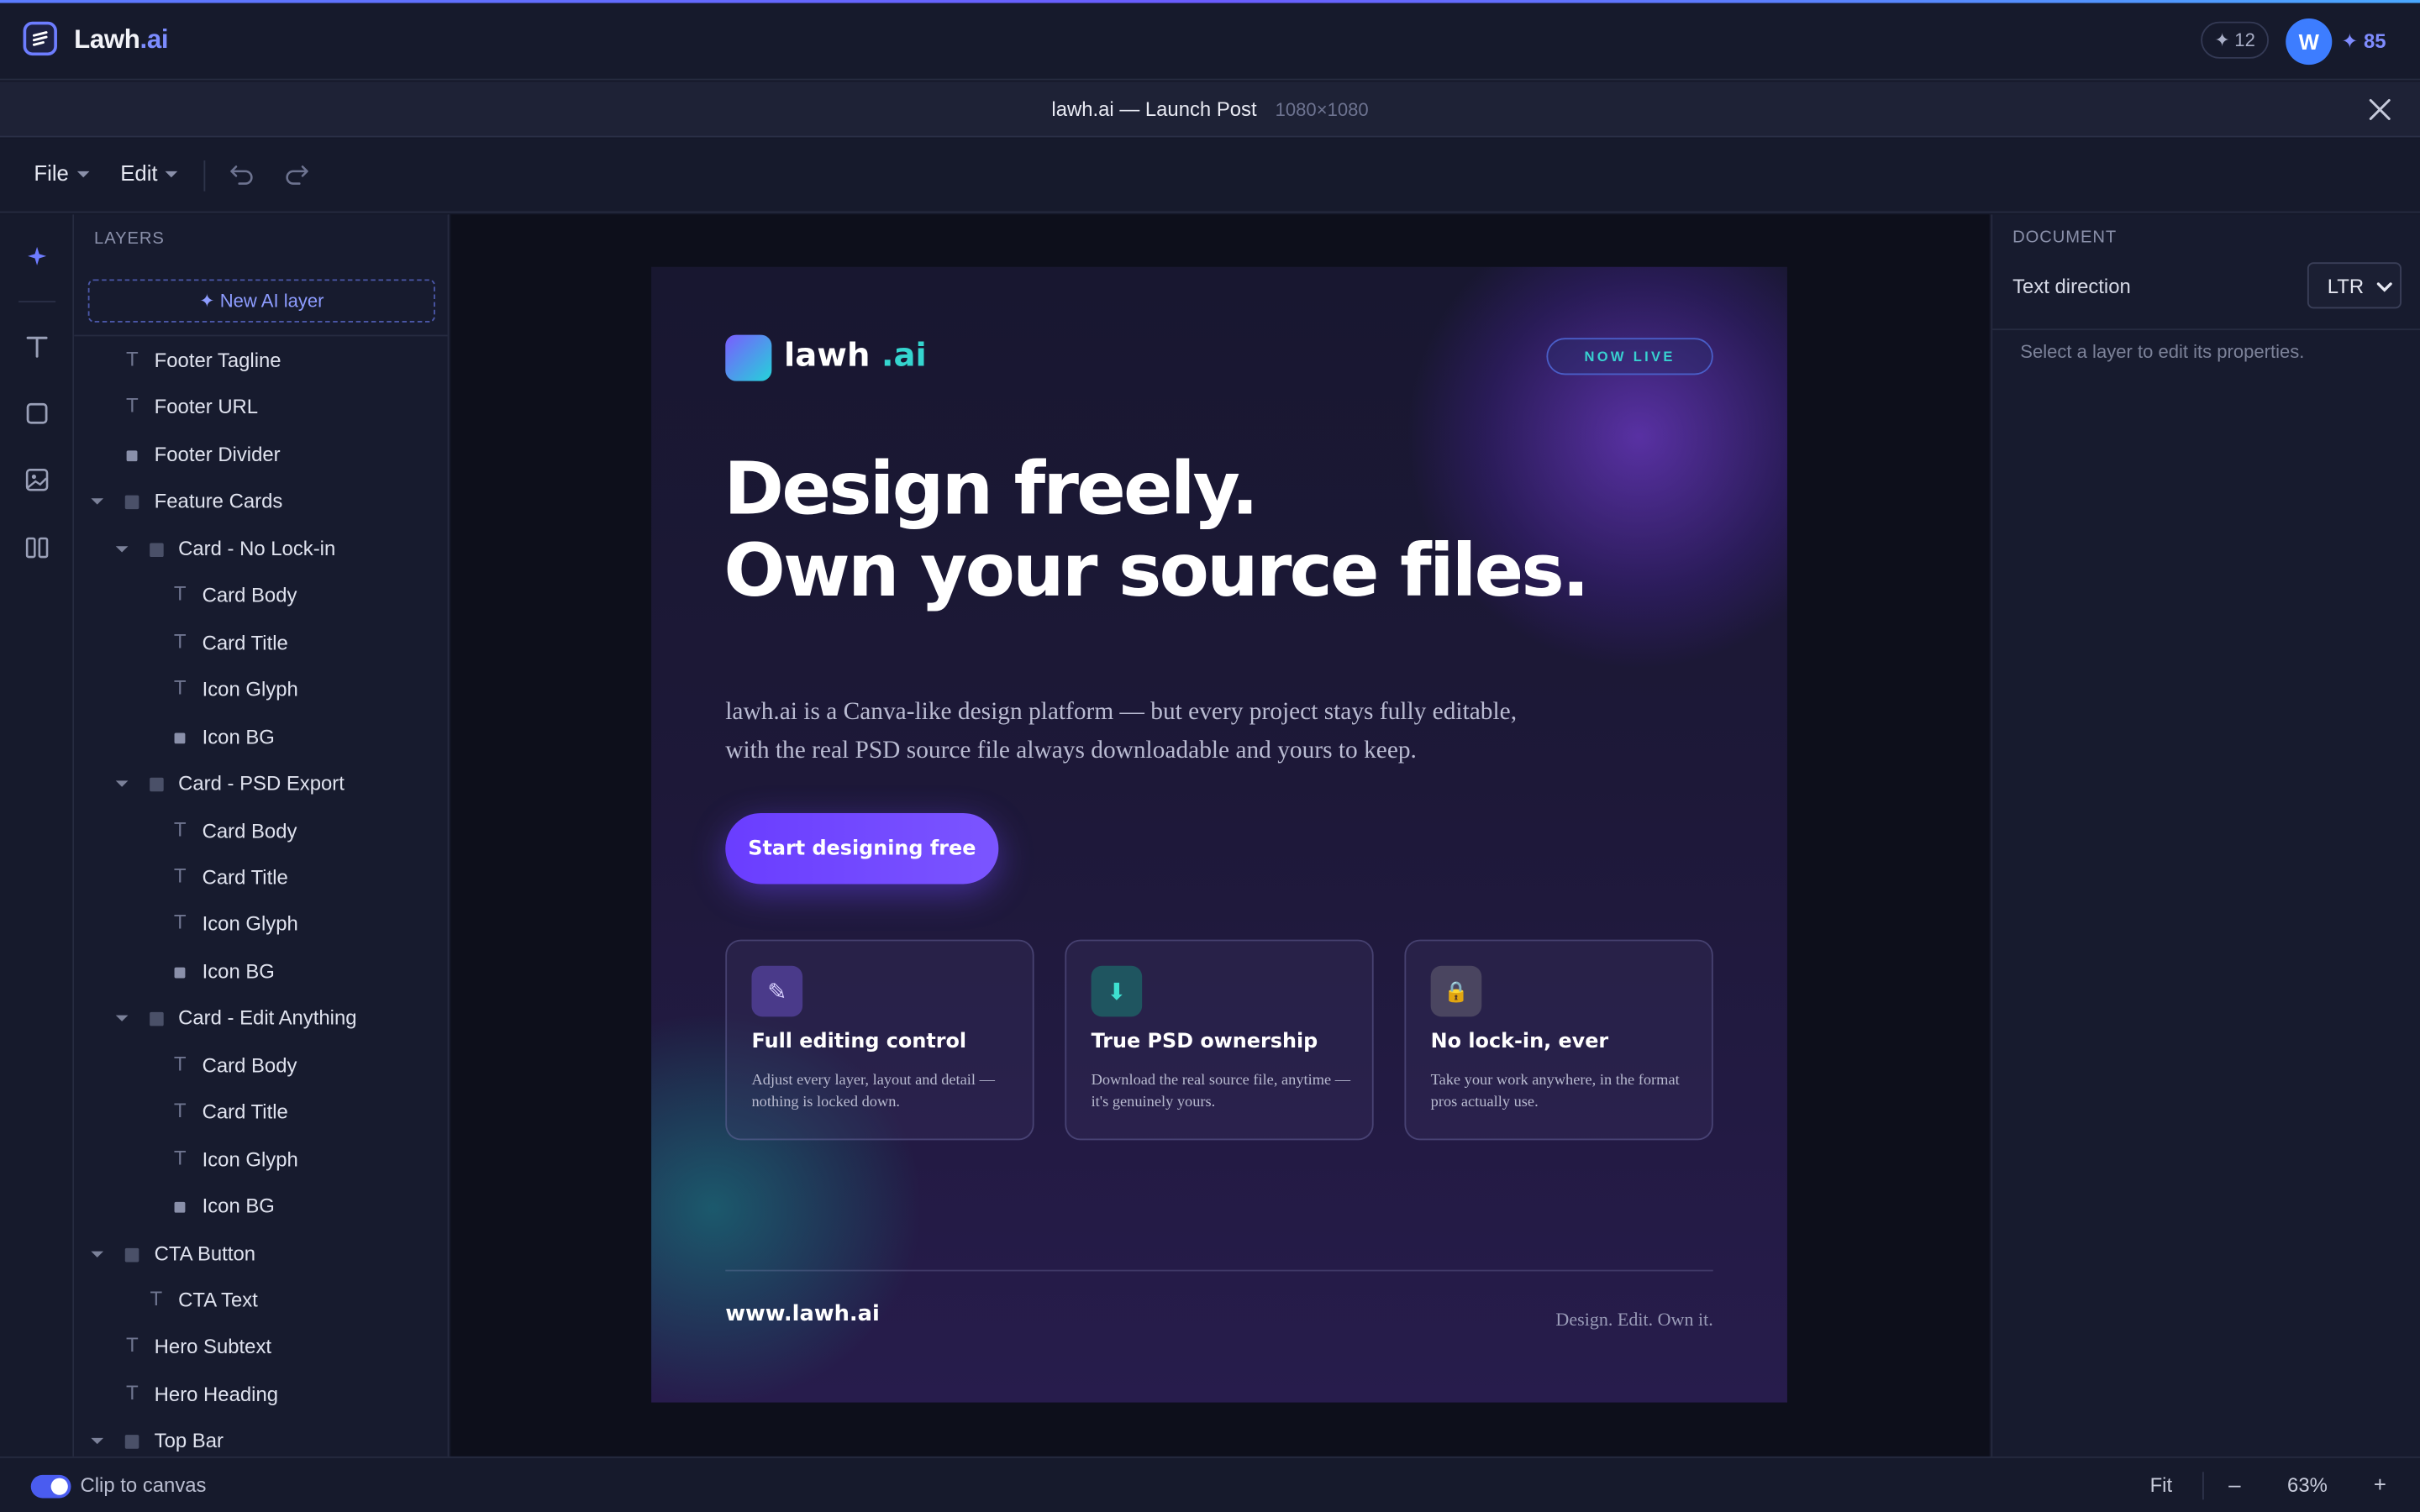  Describe the element at coordinates (37, 414) in the screenshot. I see `shape-tool-icon` at that location.